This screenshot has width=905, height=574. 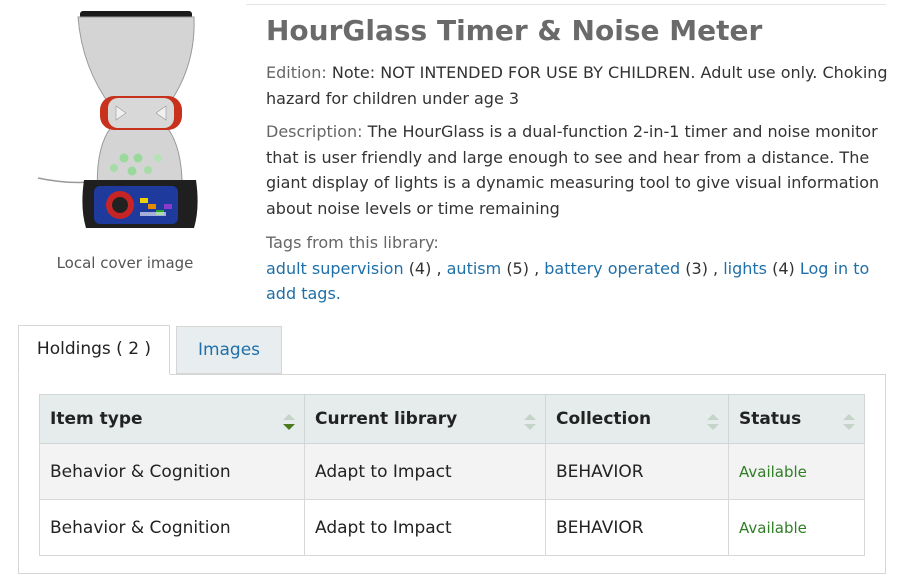 What do you see at coordinates (745, 268) in the screenshot?
I see `tag-link: lights` at bounding box center [745, 268].